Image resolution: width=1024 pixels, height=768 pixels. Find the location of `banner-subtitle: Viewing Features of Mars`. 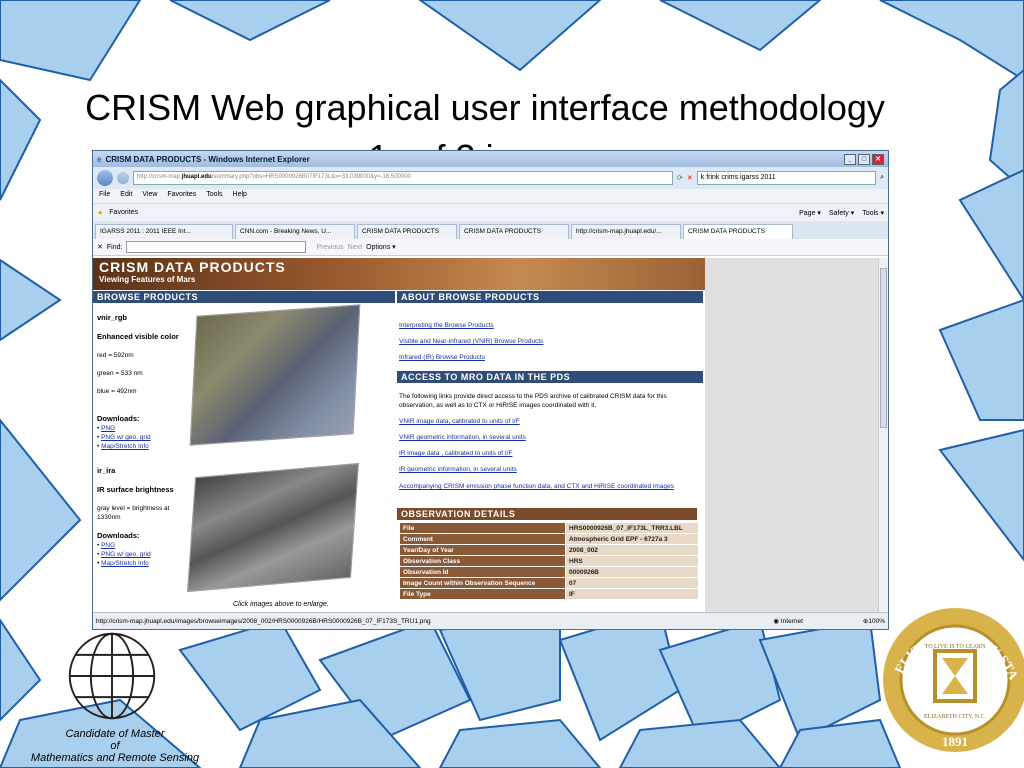

banner-subtitle: Viewing Features of Mars is located at coordinates (147, 279).